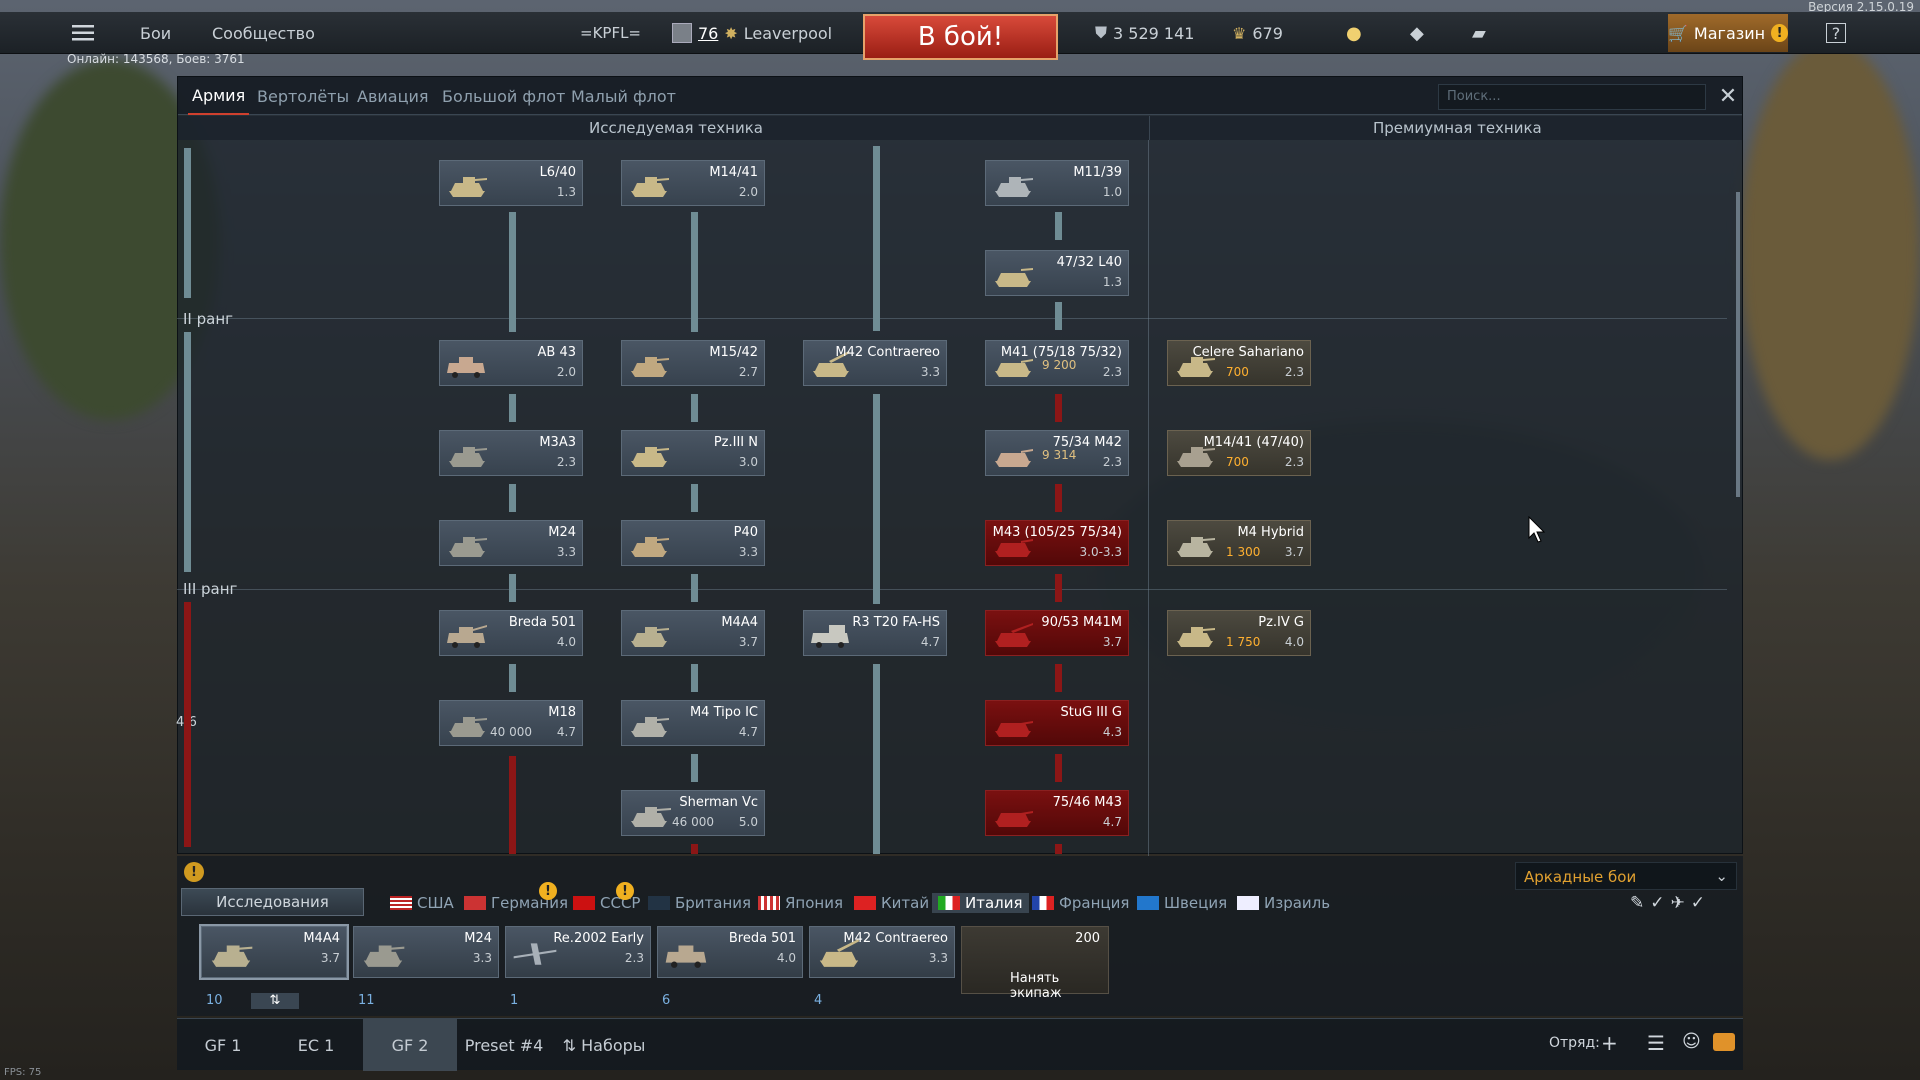 The image size is (1920, 1080). Describe the element at coordinates (1144, 33) in the screenshot. I see `silver-balance: ⛊ 3 529 141` at that location.